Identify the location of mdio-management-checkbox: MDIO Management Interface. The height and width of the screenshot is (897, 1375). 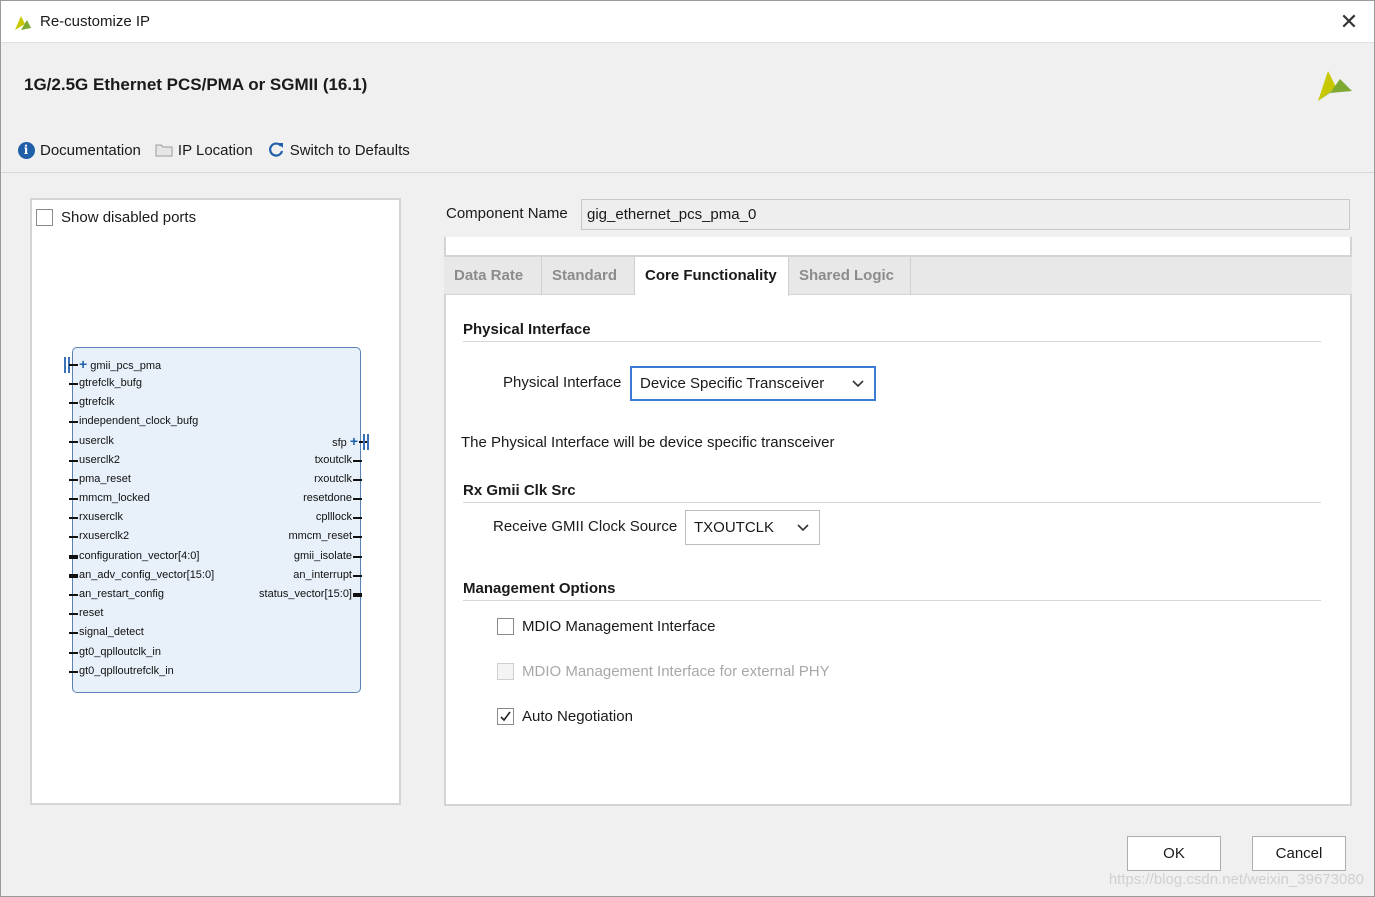
(606, 626).